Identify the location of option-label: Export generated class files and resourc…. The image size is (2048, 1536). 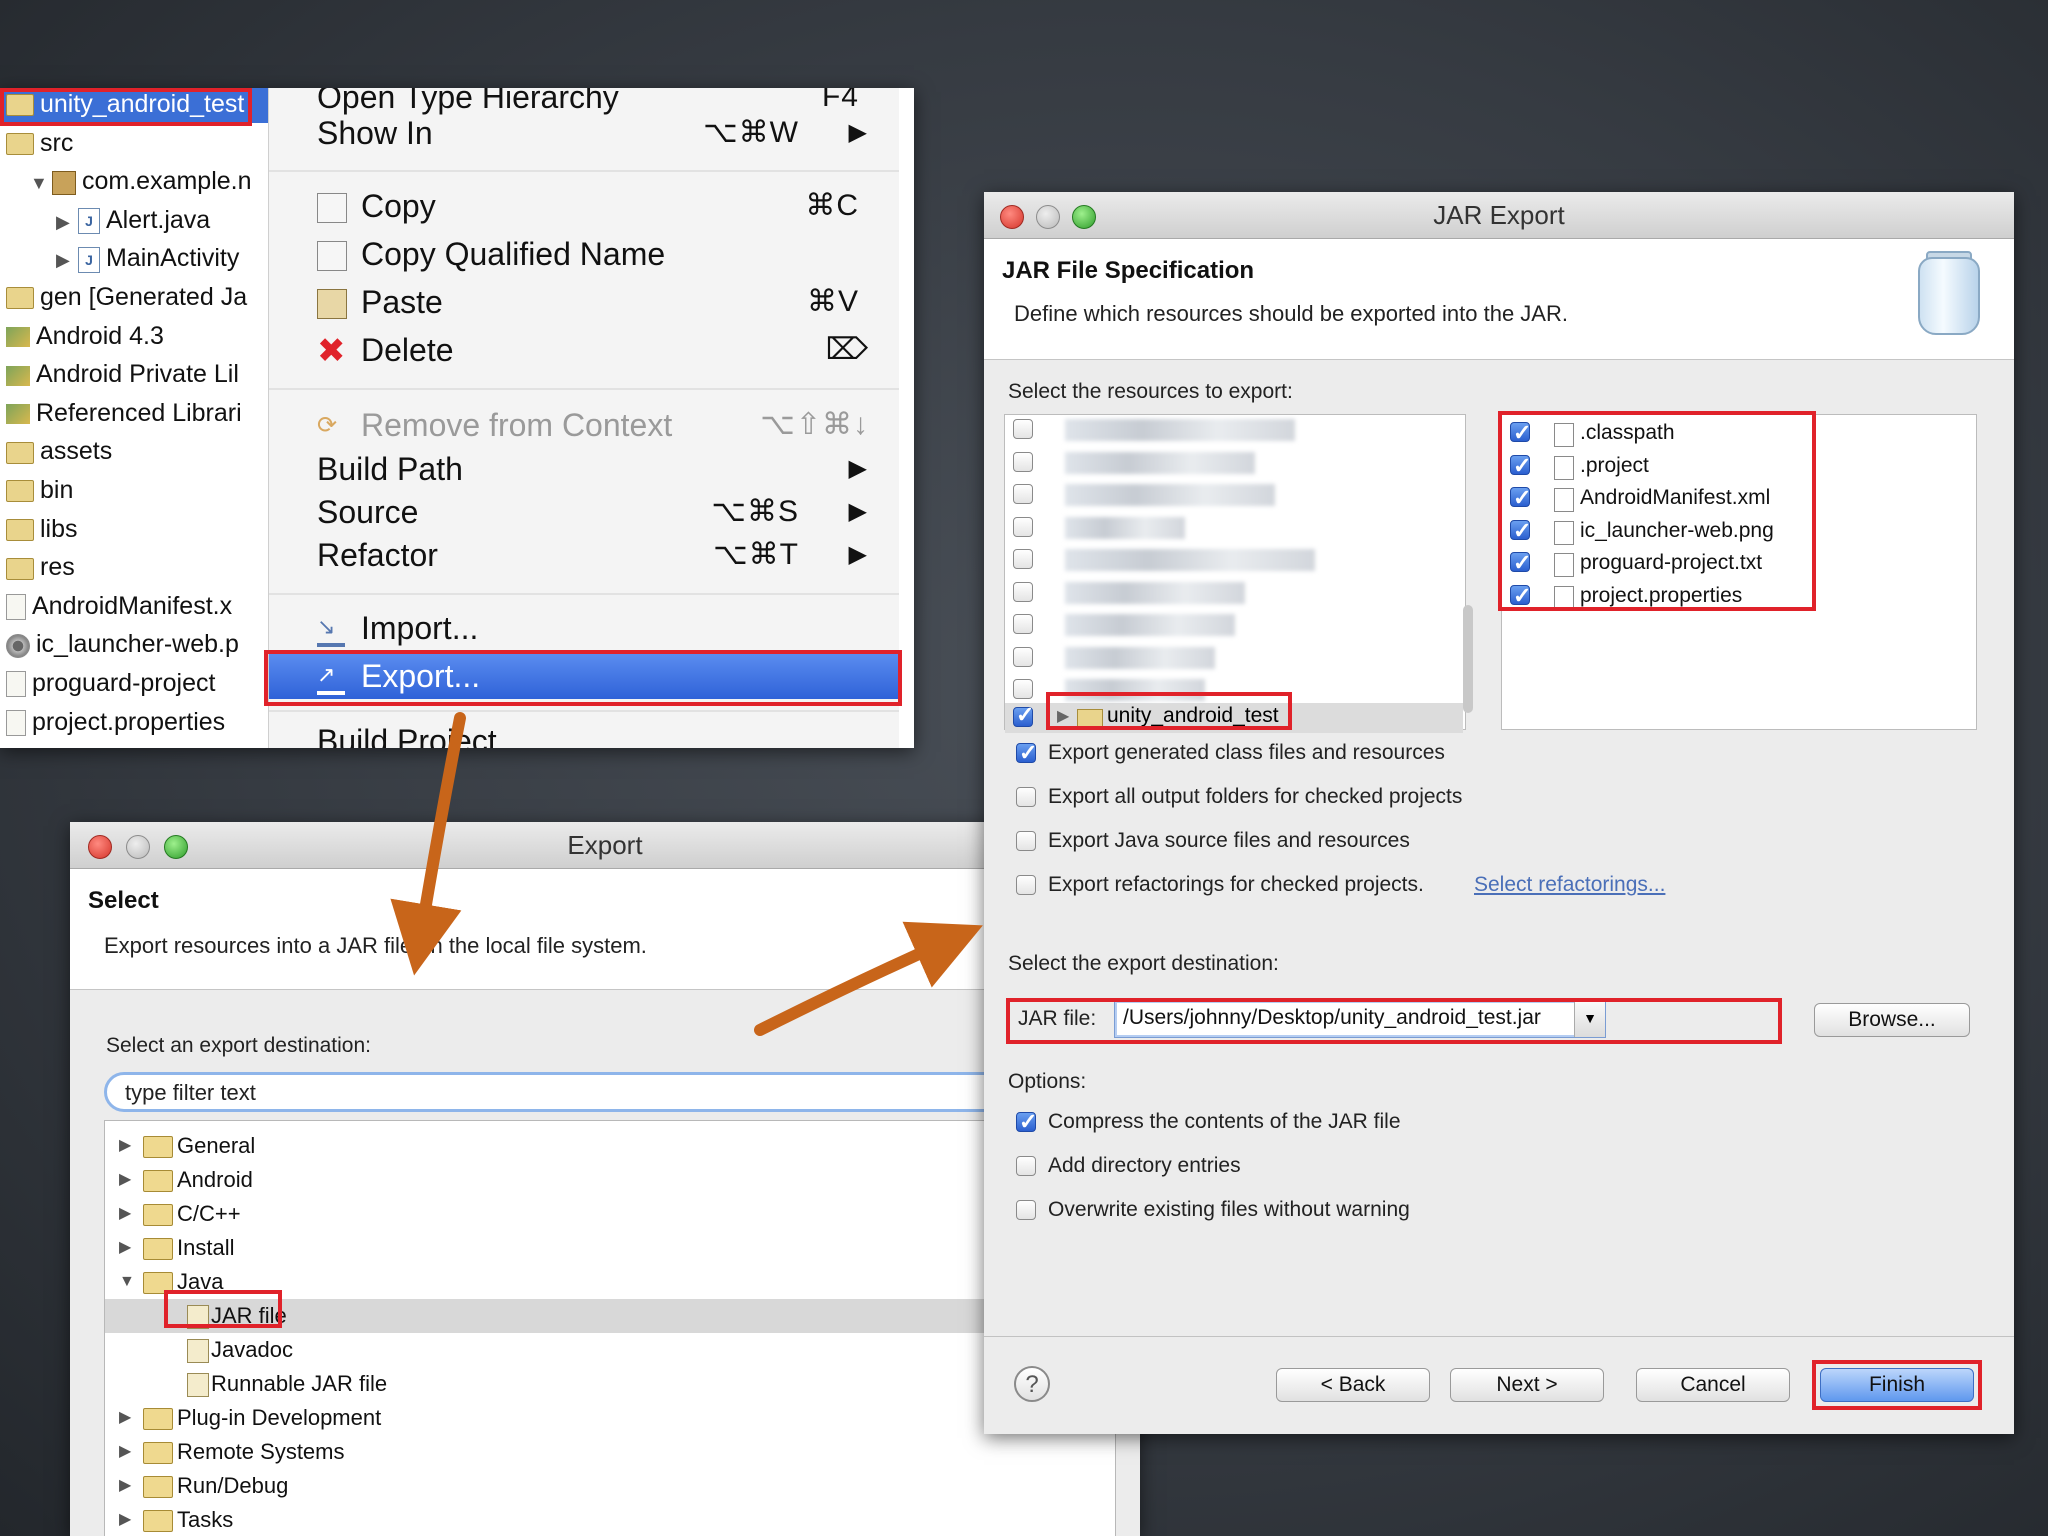
(1246, 752).